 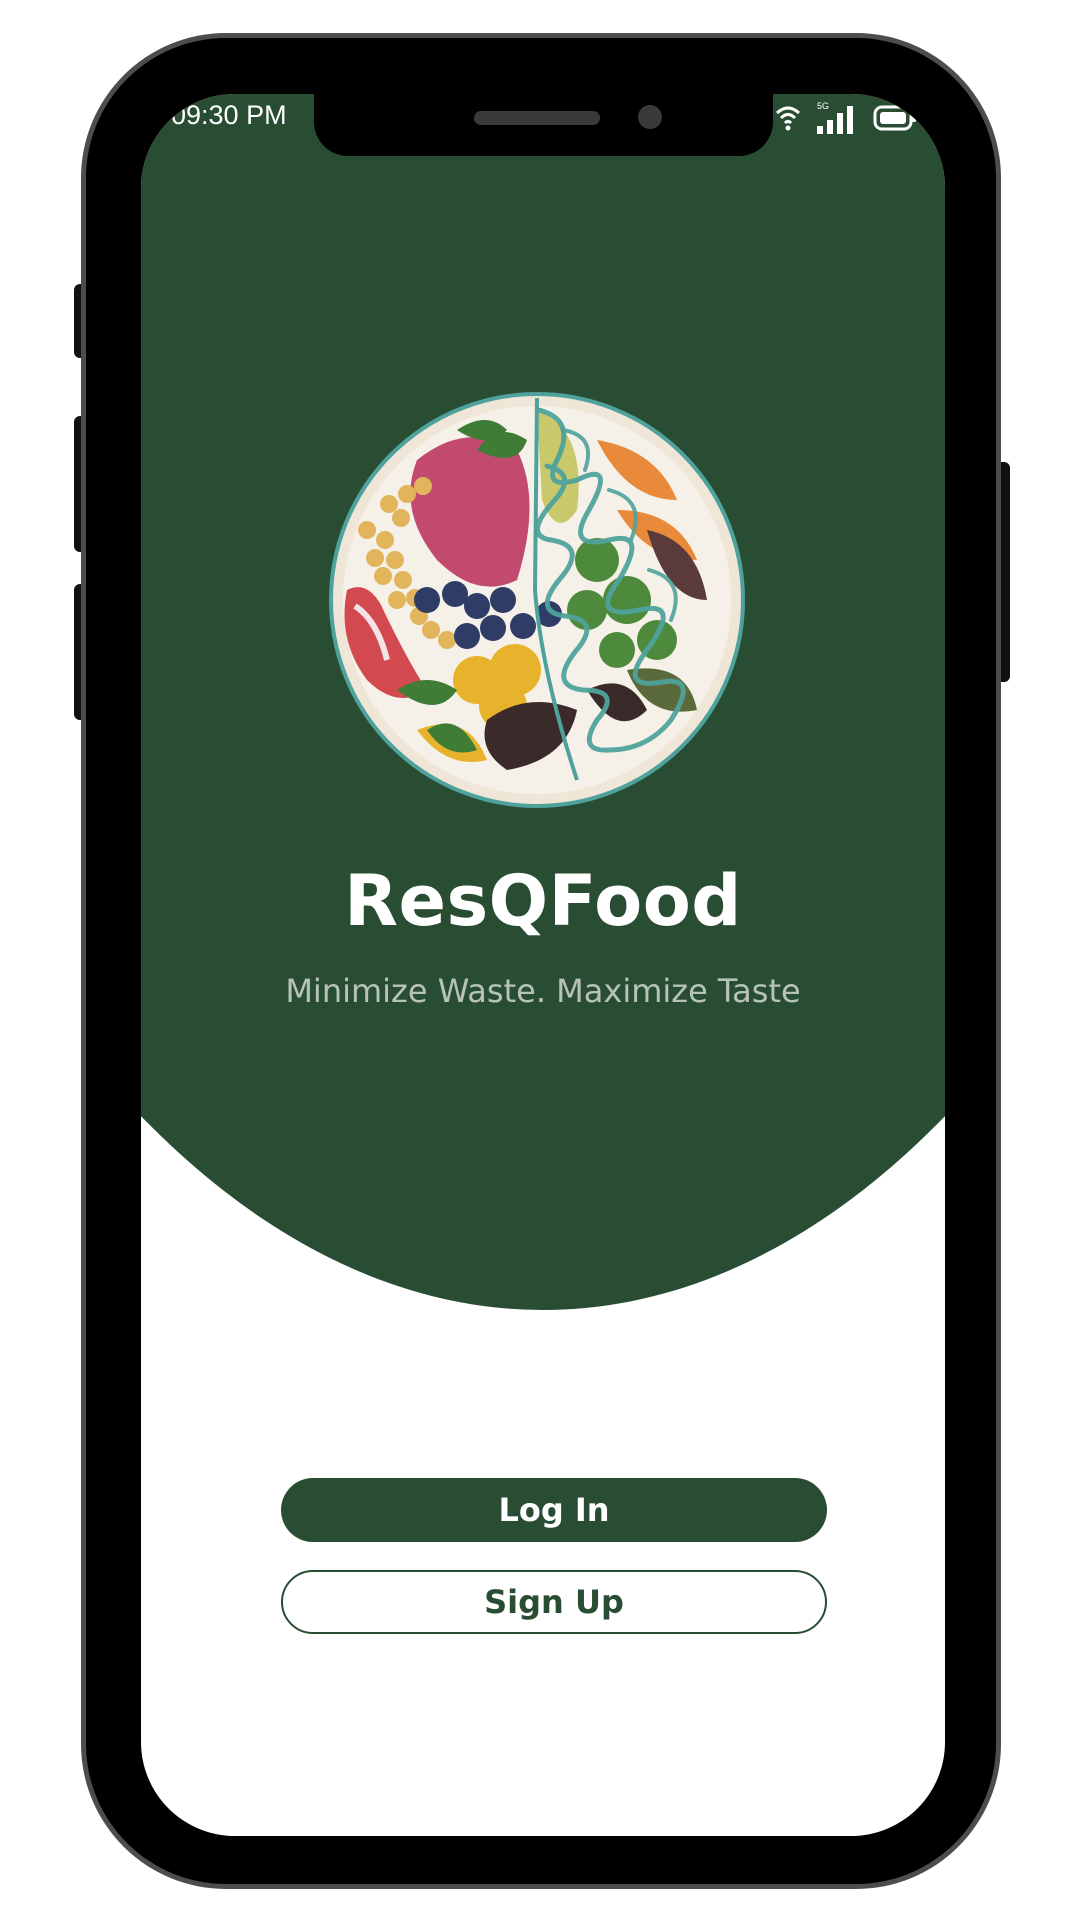 What do you see at coordinates (554, 1510) in the screenshot?
I see `login-button: Log In` at bounding box center [554, 1510].